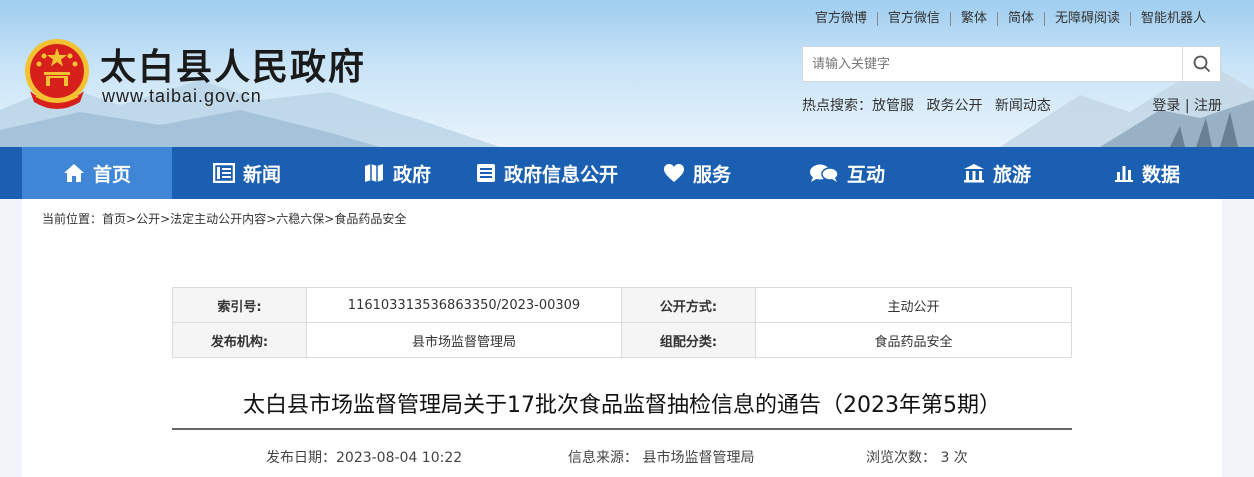 This screenshot has width=1254, height=477. What do you see at coordinates (993, 64) in the screenshot?
I see `search-input` at bounding box center [993, 64].